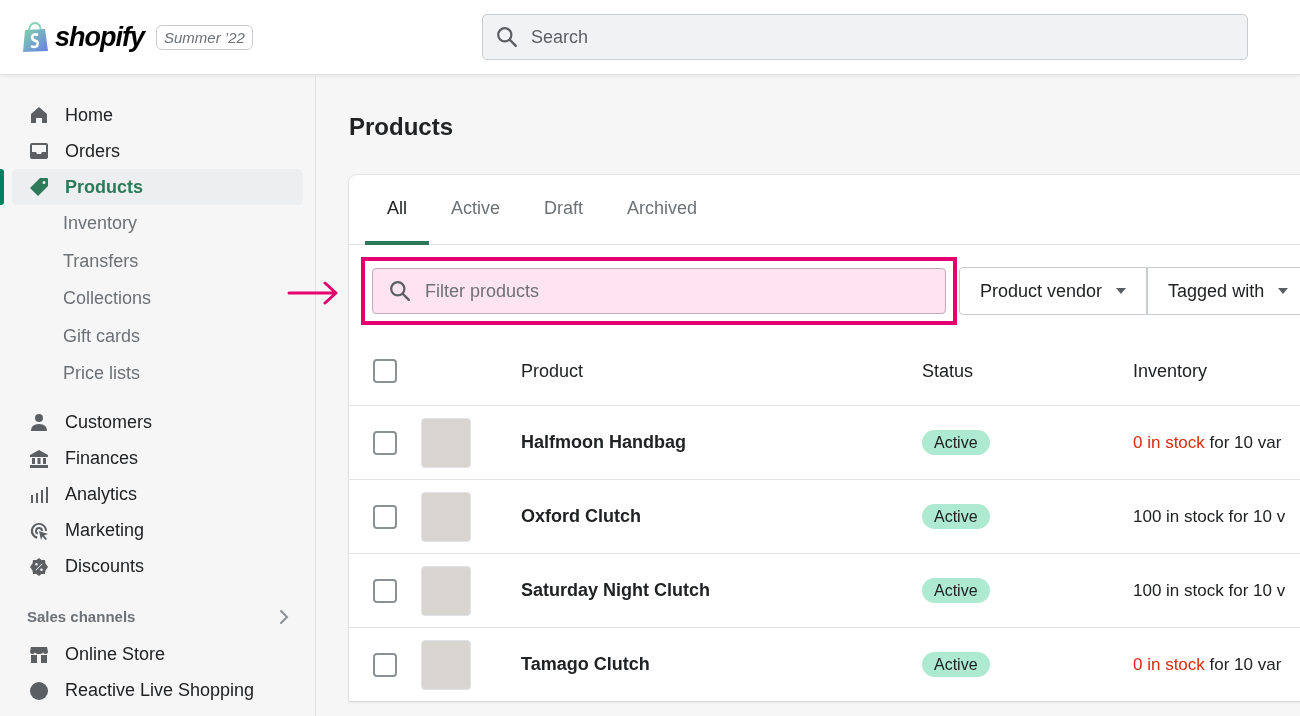 The image size is (1300, 716). What do you see at coordinates (157, 566) in the screenshot?
I see `sidebar-item: Discounts` at bounding box center [157, 566].